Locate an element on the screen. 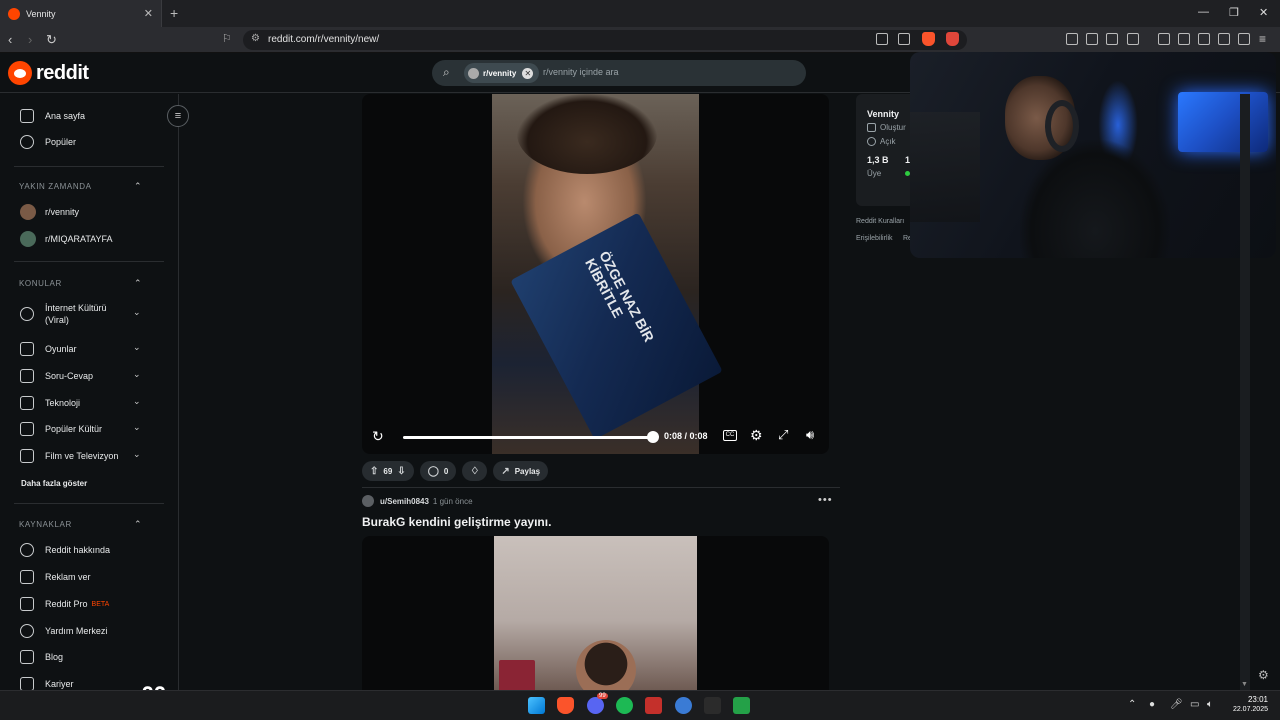 This screenshot has width=1280, height=720. vote-button: ⇧ 69 ⇩ is located at coordinates (388, 471).